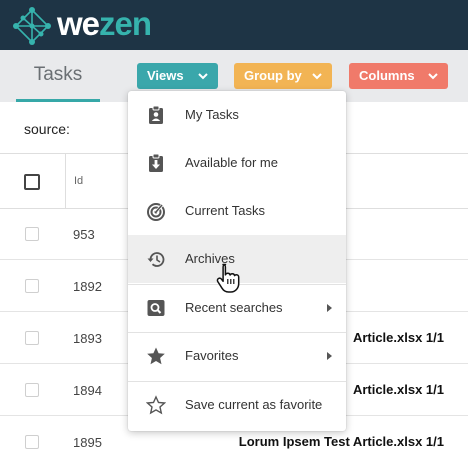 This screenshot has height=463, width=468. What do you see at coordinates (156, 259) in the screenshot?
I see `history-icon` at bounding box center [156, 259].